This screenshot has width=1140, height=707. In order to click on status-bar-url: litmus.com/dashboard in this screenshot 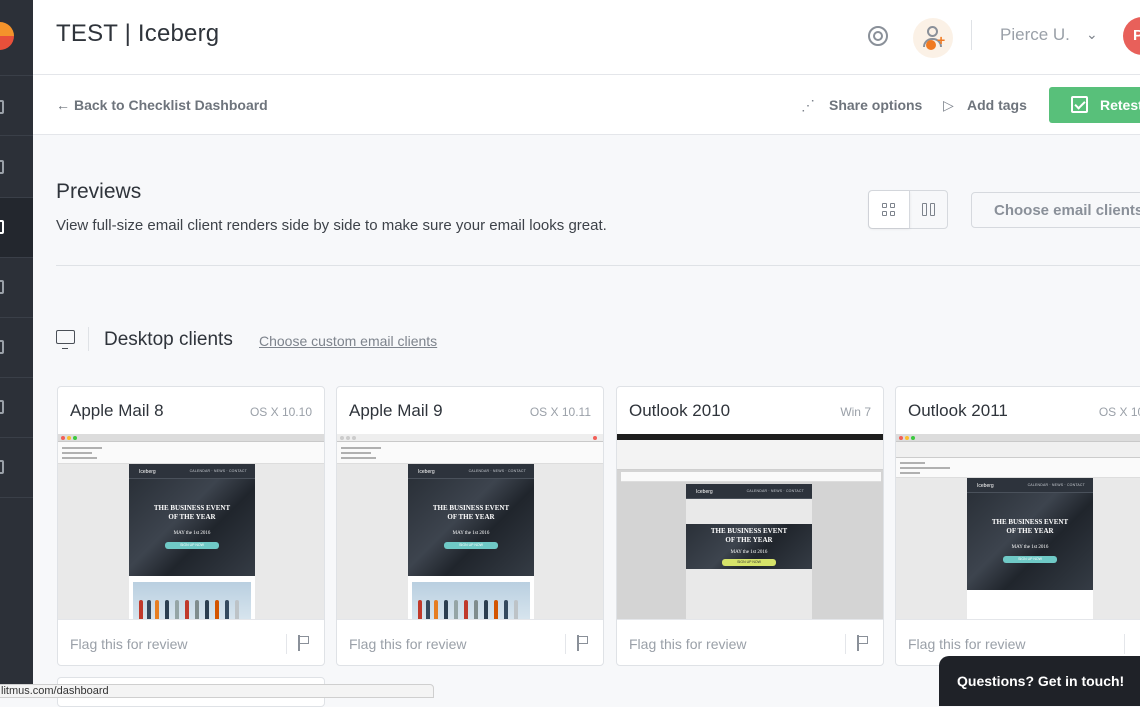, I will do `click(217, 691)`.